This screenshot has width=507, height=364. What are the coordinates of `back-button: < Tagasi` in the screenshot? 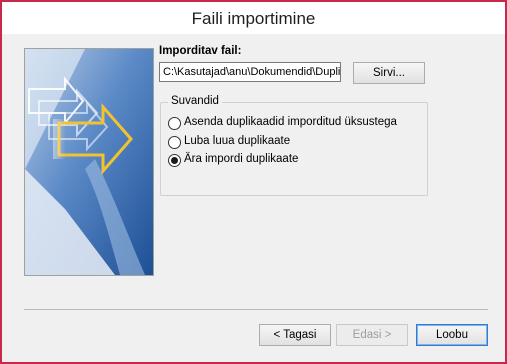 It's located at (295, 335).